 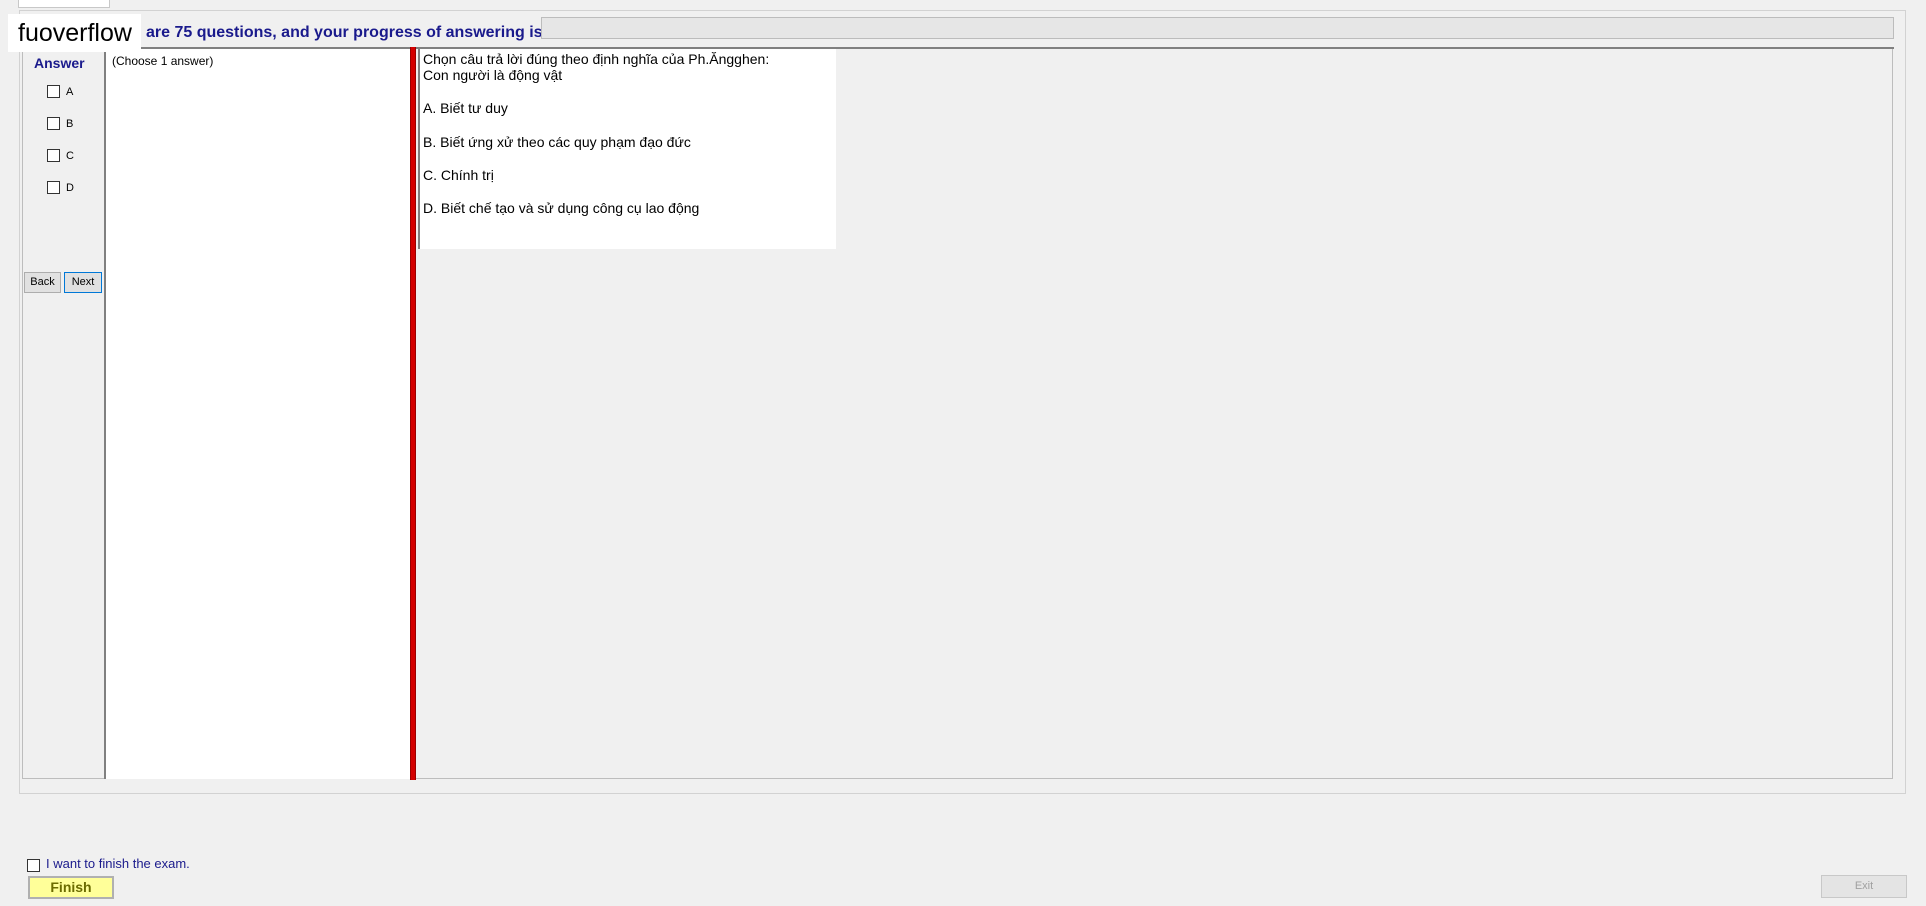 I want to click on answer-option-b: B, so click(x=67, y=123).